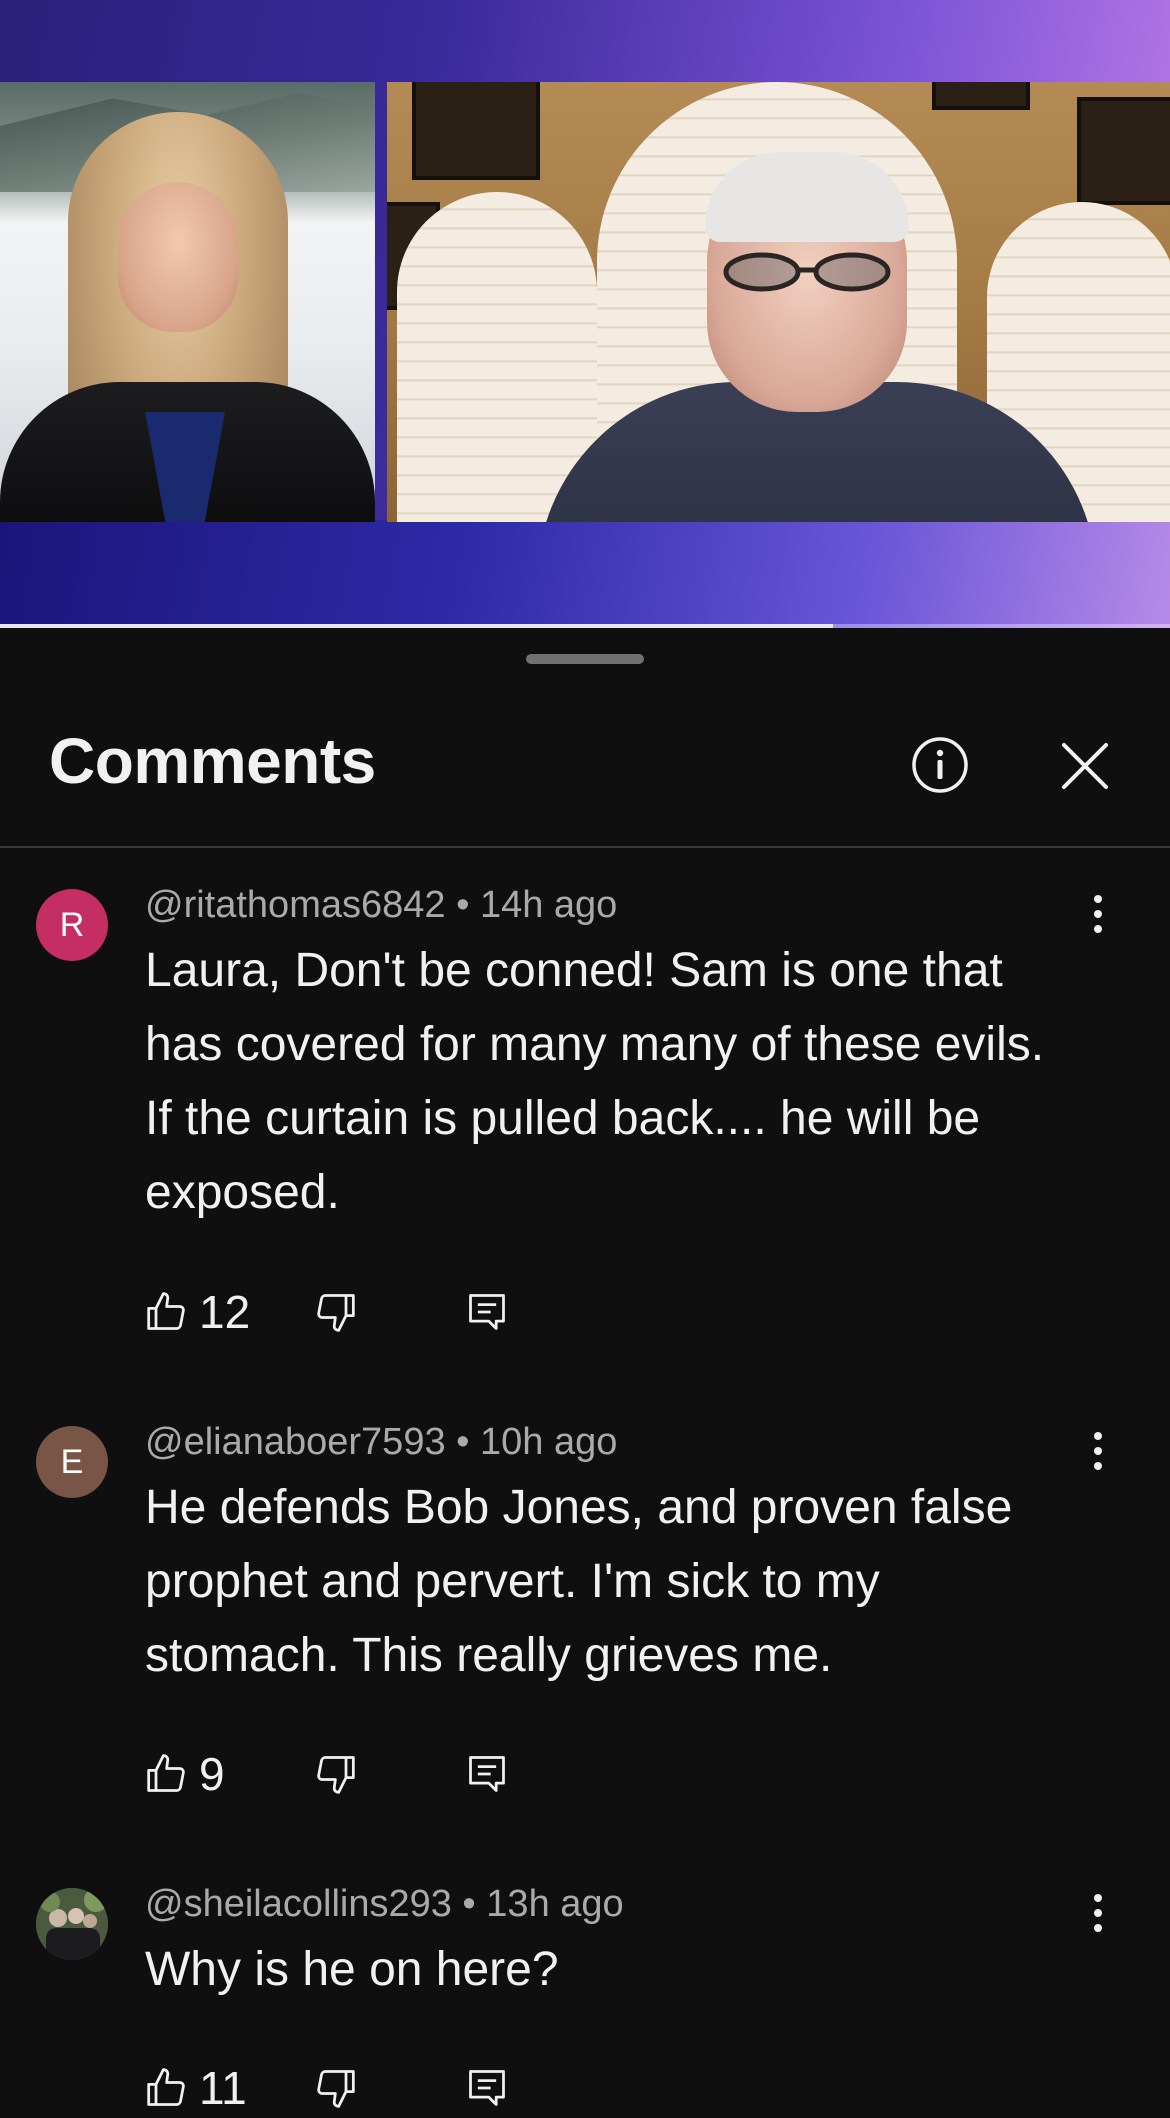 The image size is (1170, 2118). I want to click on info-icon, so click(940, 765).